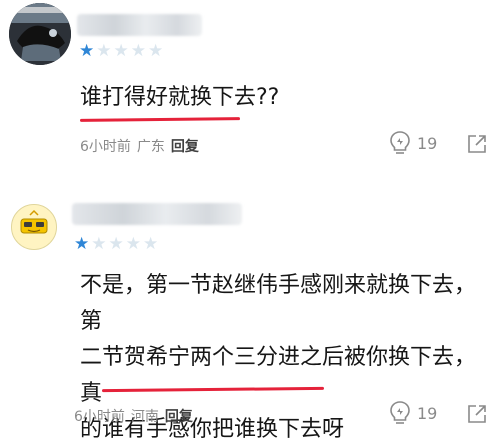  I want to click on comment-text-line-1: 不是，第一节赵继伟手感刚来就换下去，第, so click(278, 303).